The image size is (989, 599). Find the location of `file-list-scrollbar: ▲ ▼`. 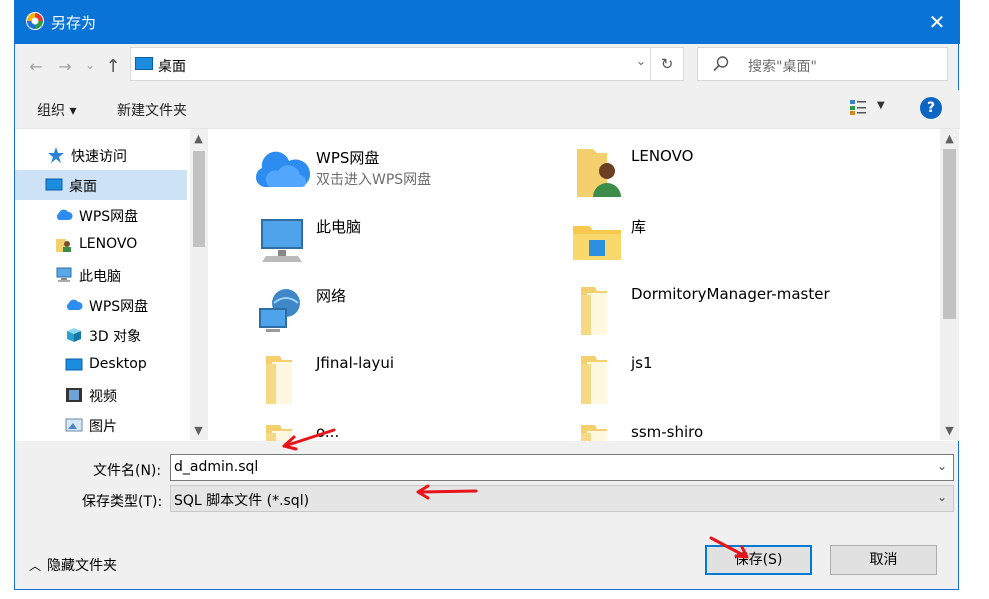

file-list-scrollbar: ▲ ▼ is located at coordinates (949, 284).